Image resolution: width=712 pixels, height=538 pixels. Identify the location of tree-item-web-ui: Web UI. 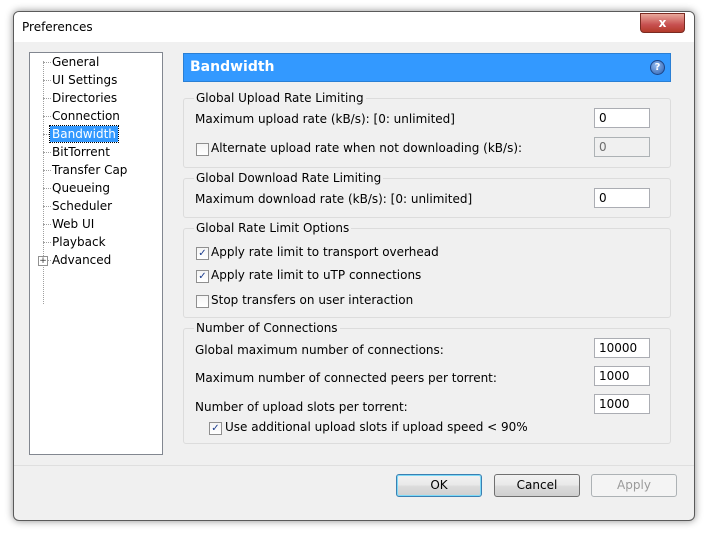
(73, 224).